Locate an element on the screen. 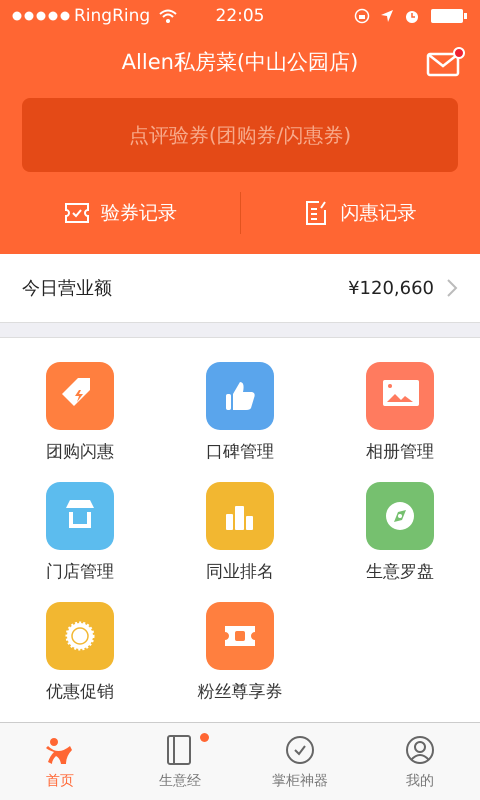 The width and height of the screenshot is (480, 800). lock-rotation-icon is located at coordinates (362, 16).